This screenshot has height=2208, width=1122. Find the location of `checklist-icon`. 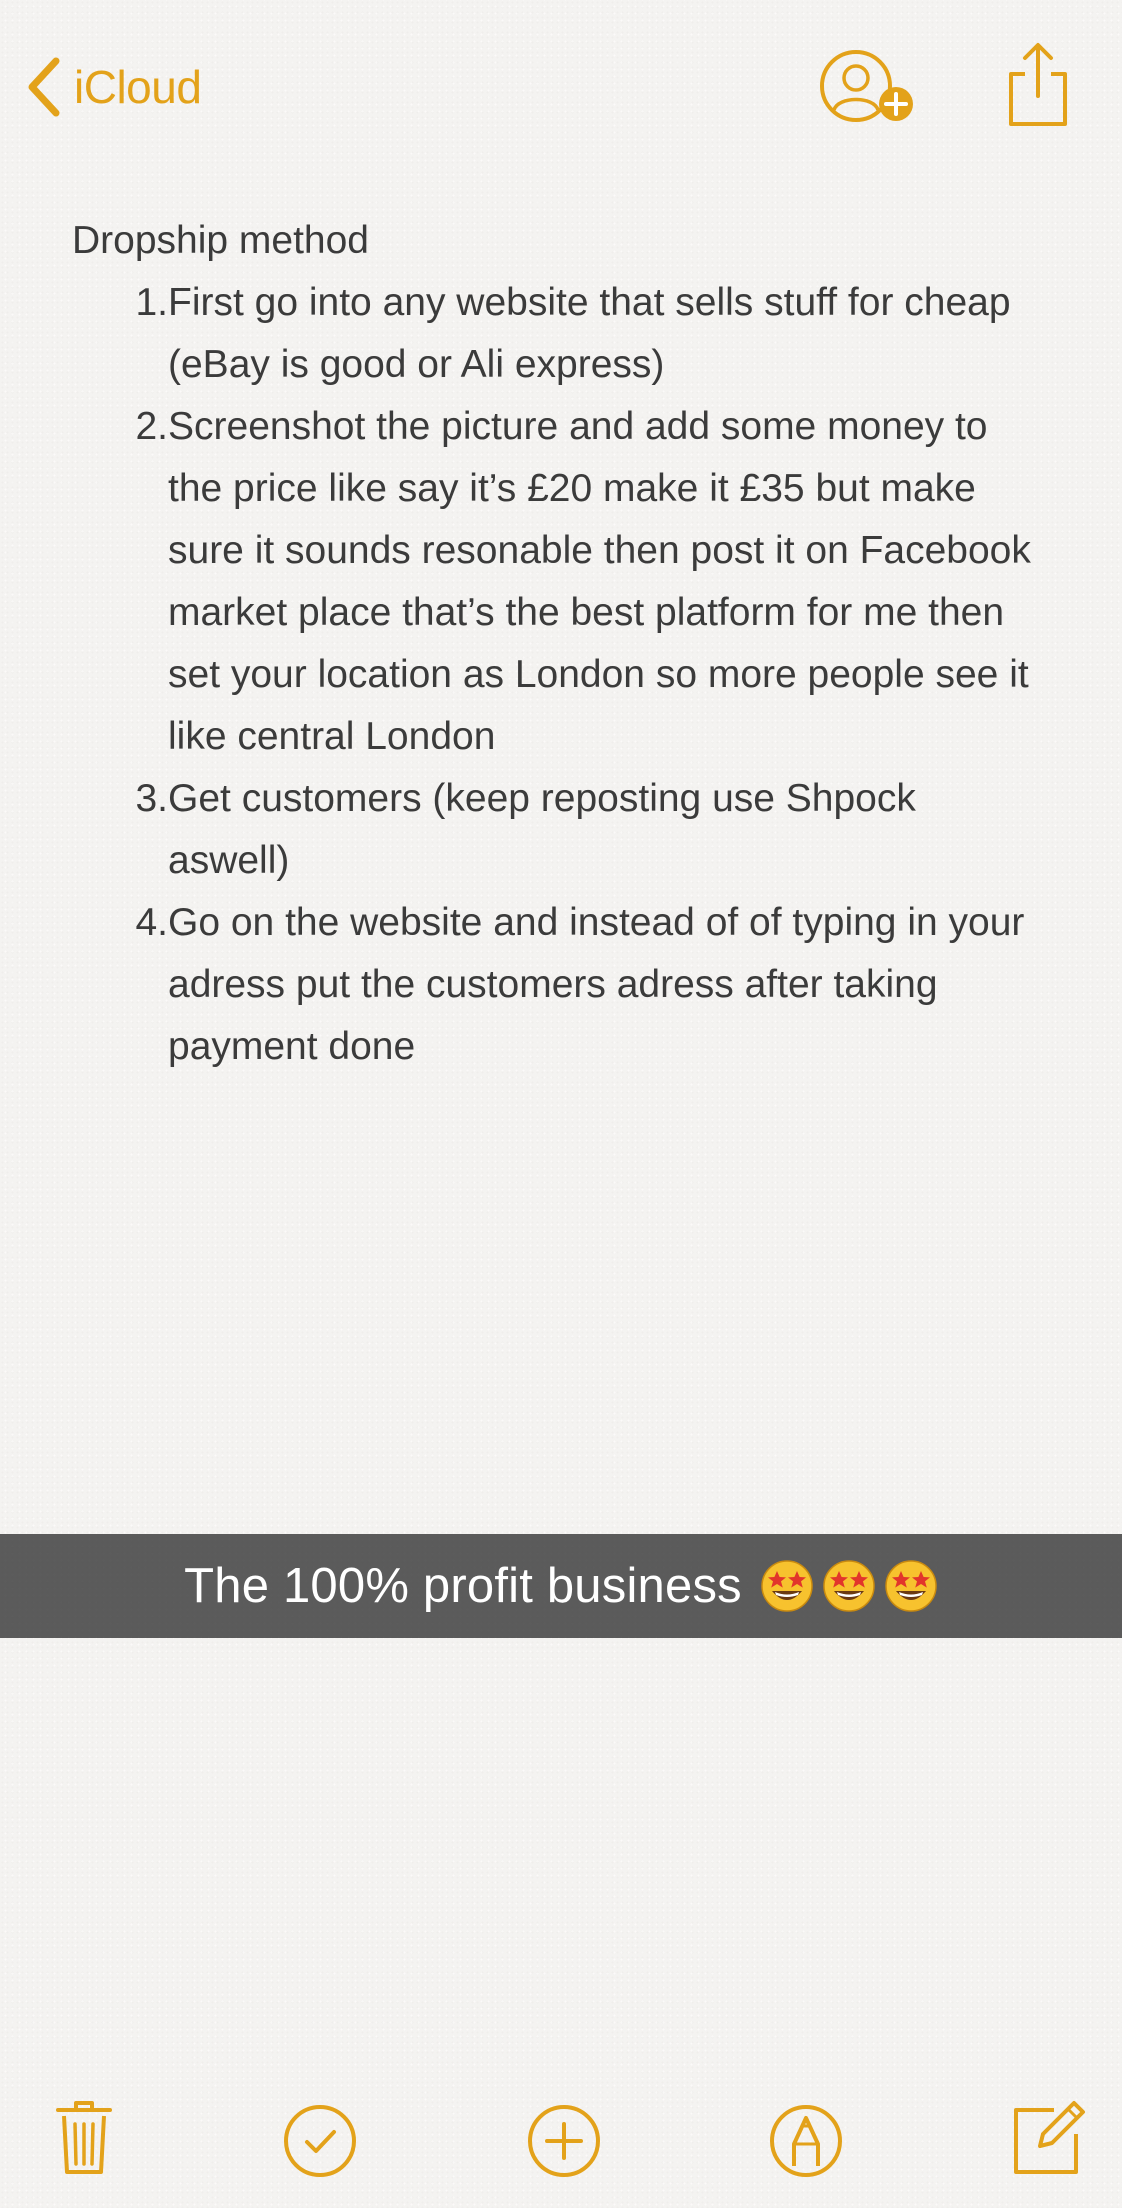

checklist-icon is located at coordinates (320, 2141).